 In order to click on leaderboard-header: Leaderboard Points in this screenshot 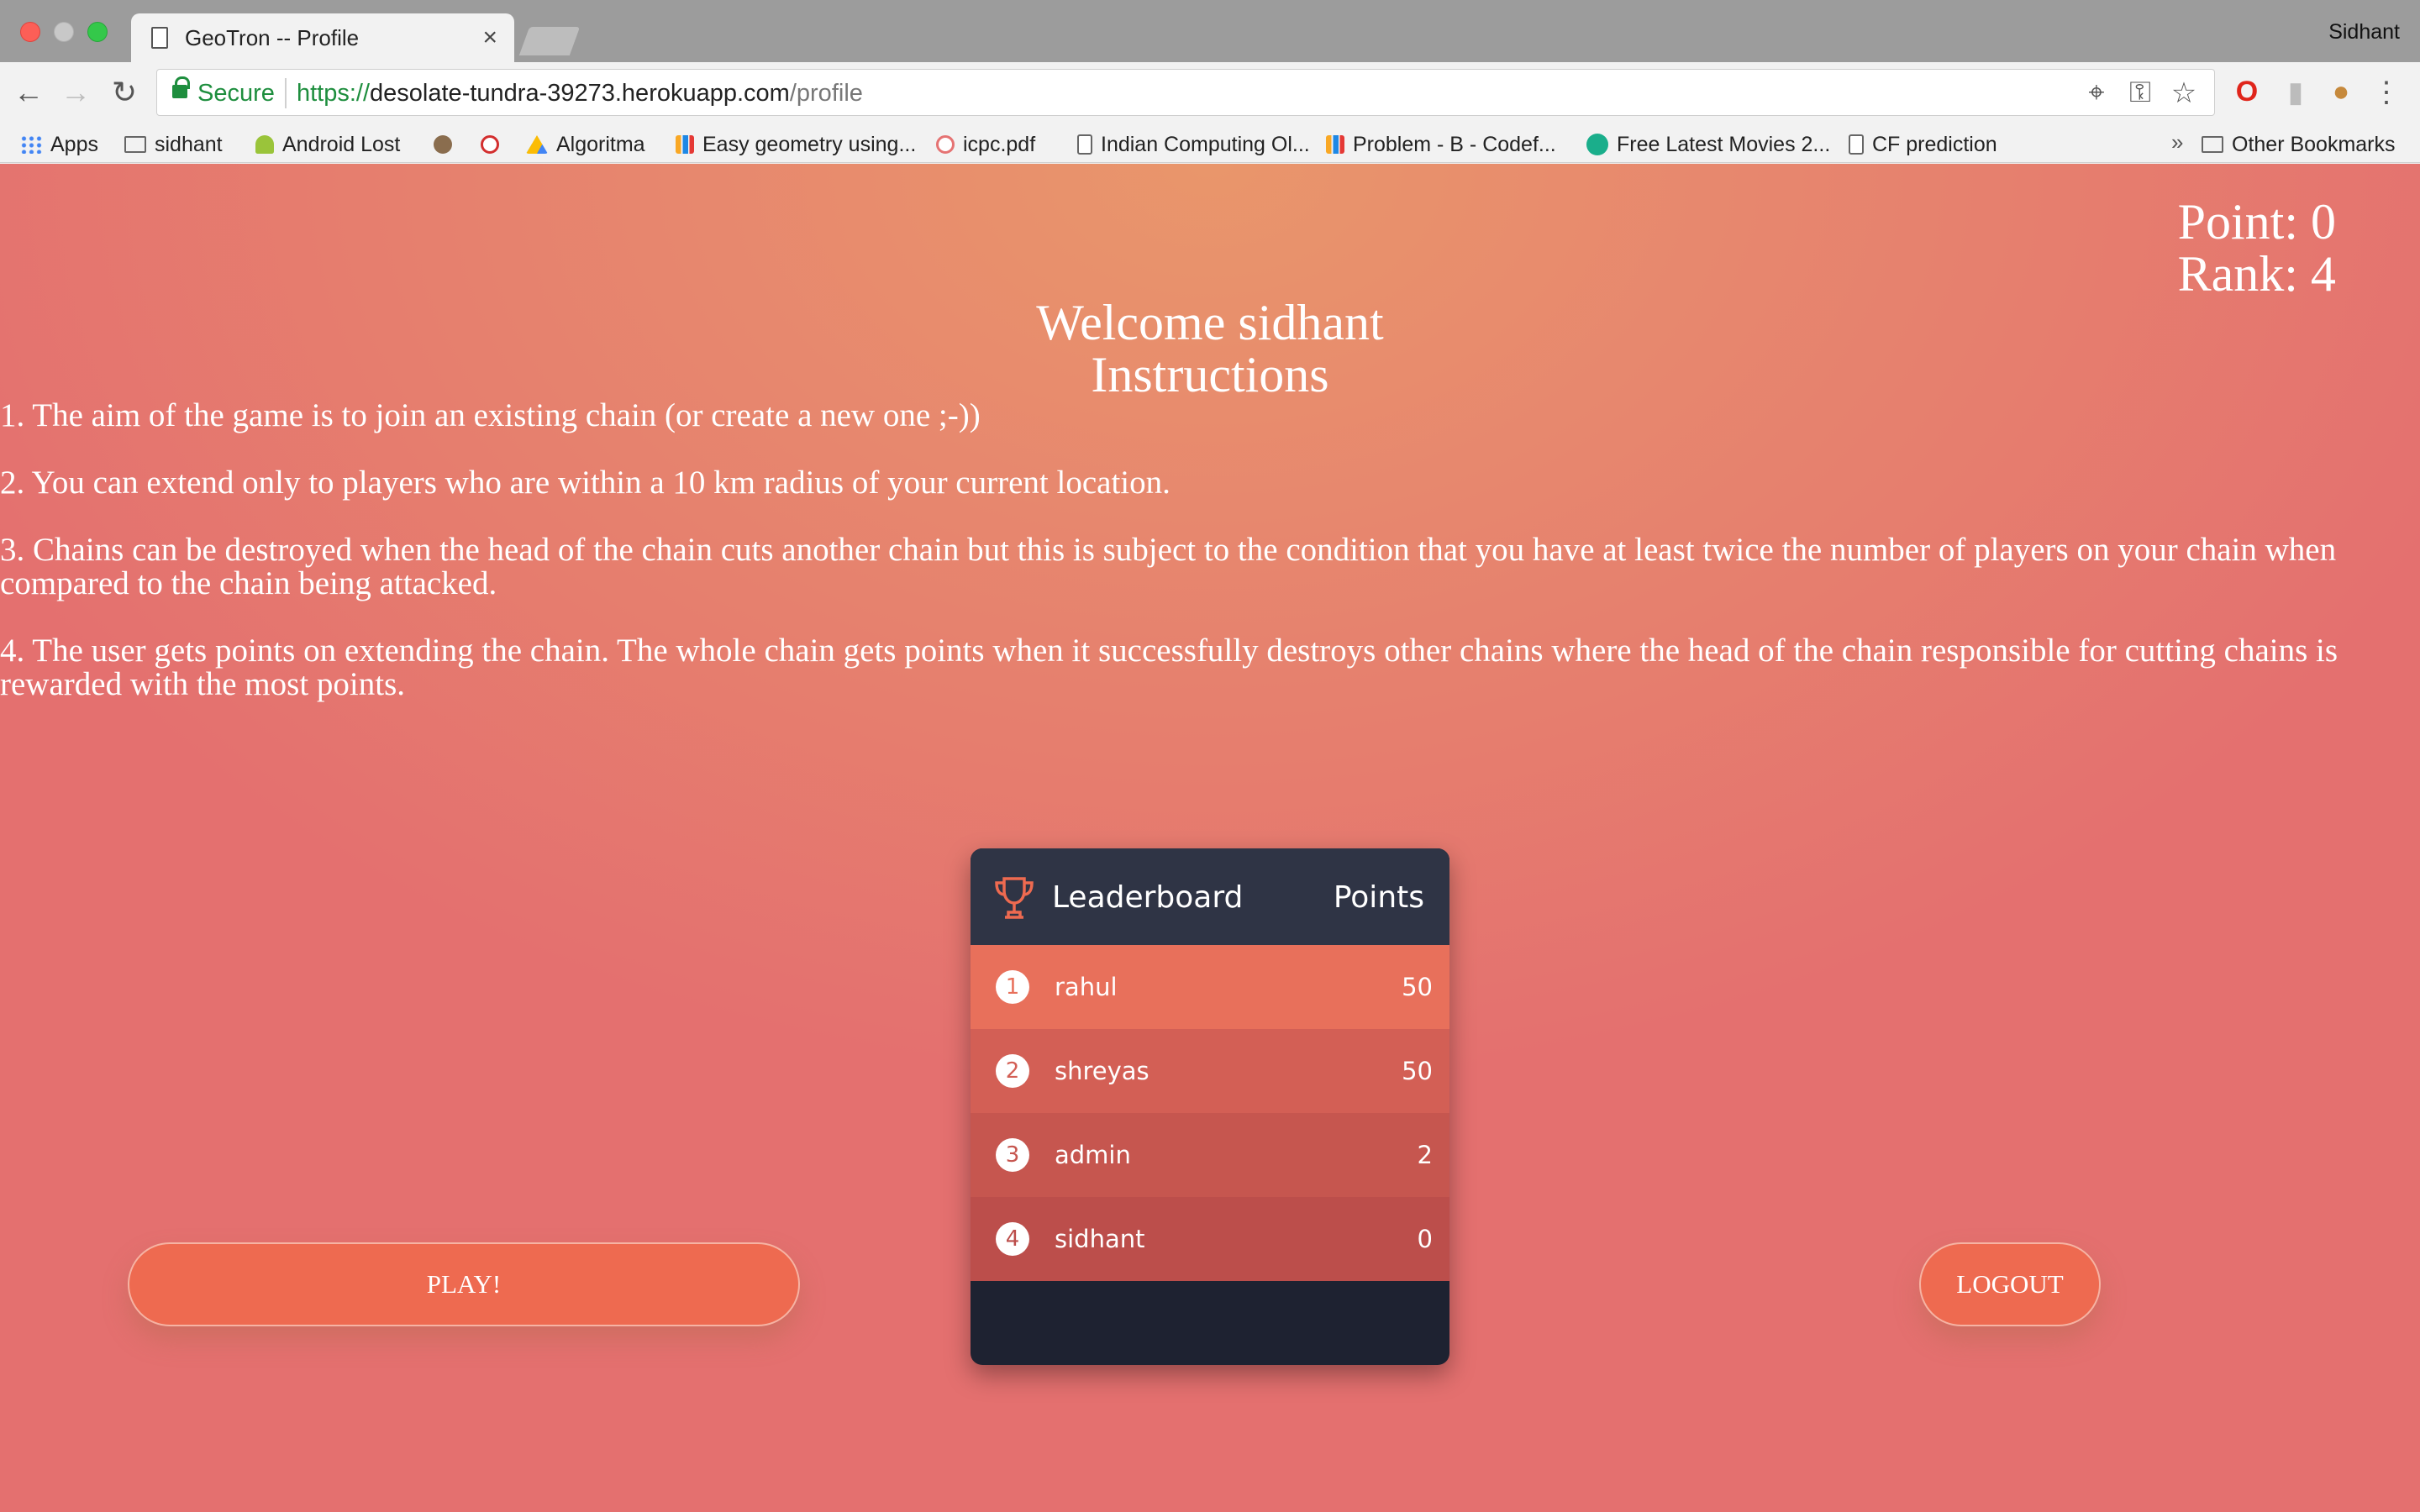, I will do `click(1210, 896)`.